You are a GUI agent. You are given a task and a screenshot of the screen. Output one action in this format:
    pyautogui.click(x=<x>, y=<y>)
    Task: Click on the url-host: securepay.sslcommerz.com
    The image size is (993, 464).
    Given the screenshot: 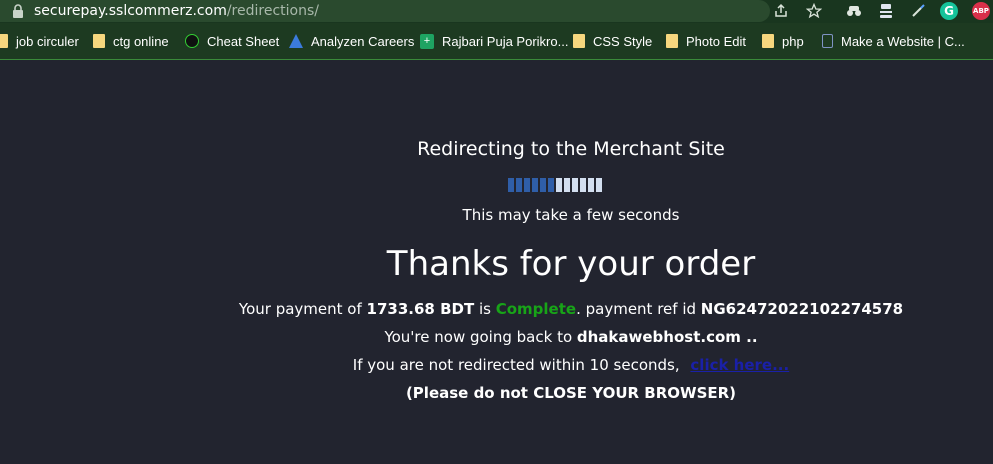 What is the action you would take?
    pyautogui.click(x=130, y=11)
    